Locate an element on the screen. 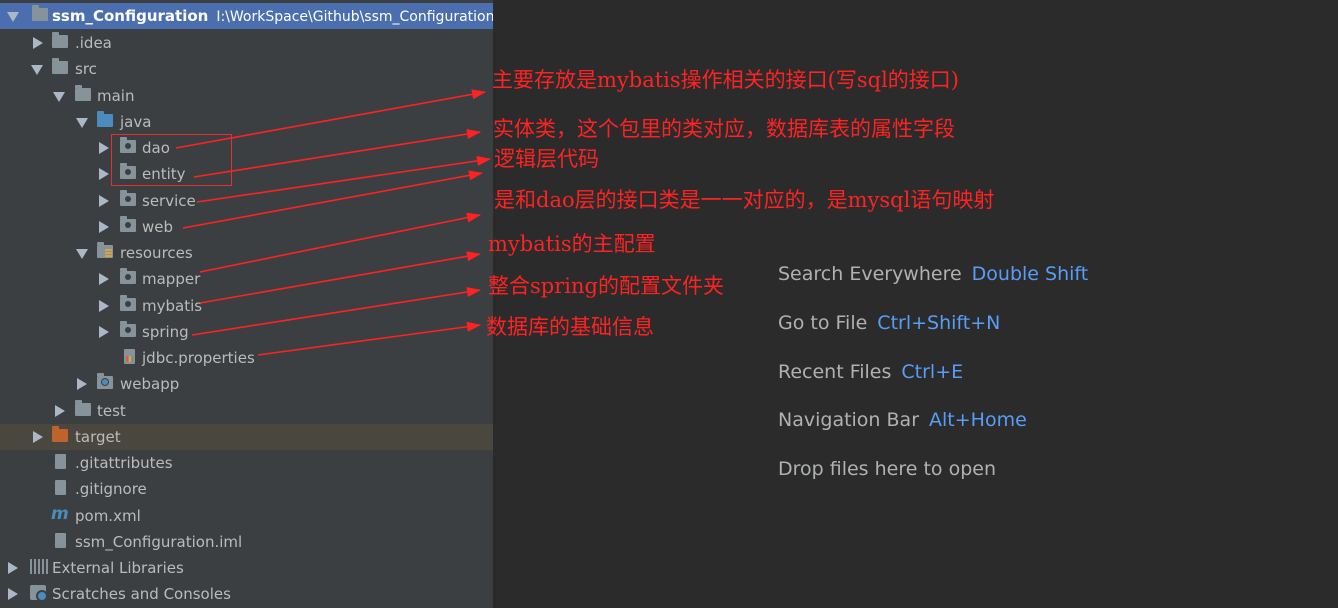 The width and height of the screenshot is (1338, 608). hint-shortcut: Ctrl+Shift+N is located at coordinates (939, 323).